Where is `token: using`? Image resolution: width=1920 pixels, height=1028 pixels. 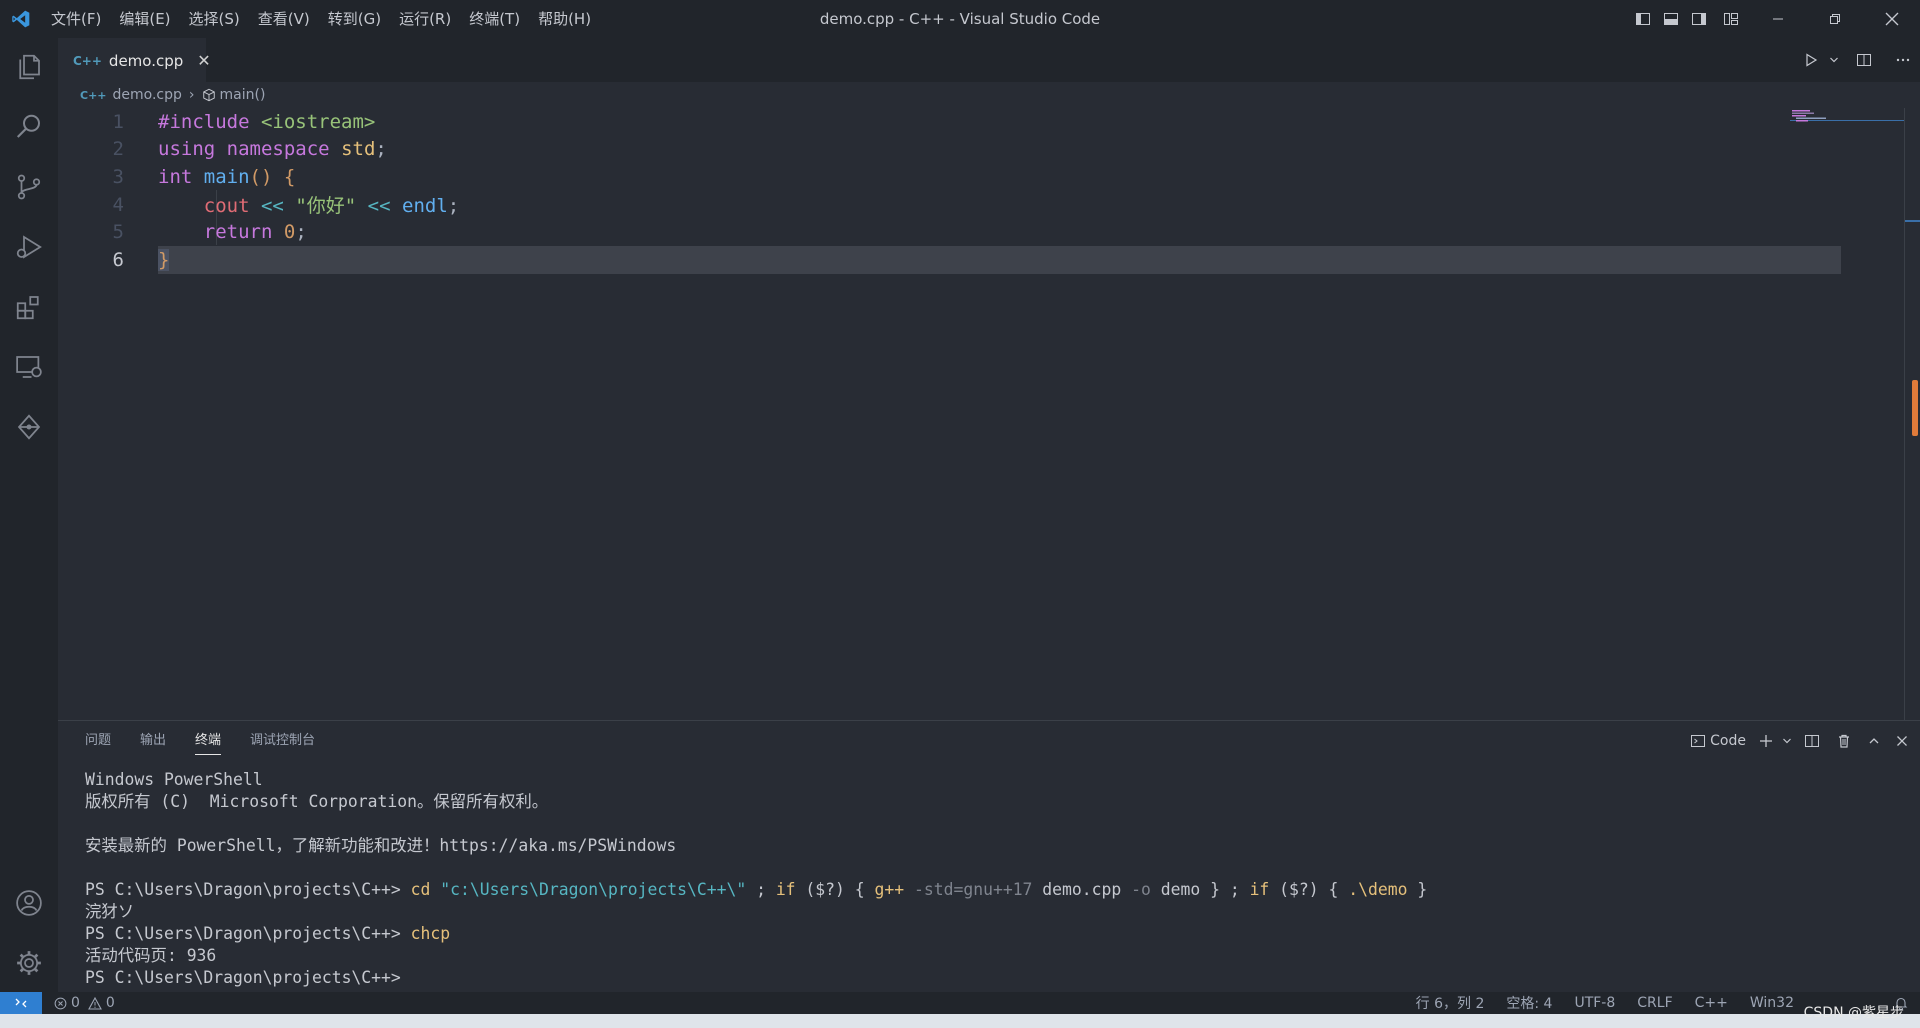
token: using is located at coordinates (187, 149).